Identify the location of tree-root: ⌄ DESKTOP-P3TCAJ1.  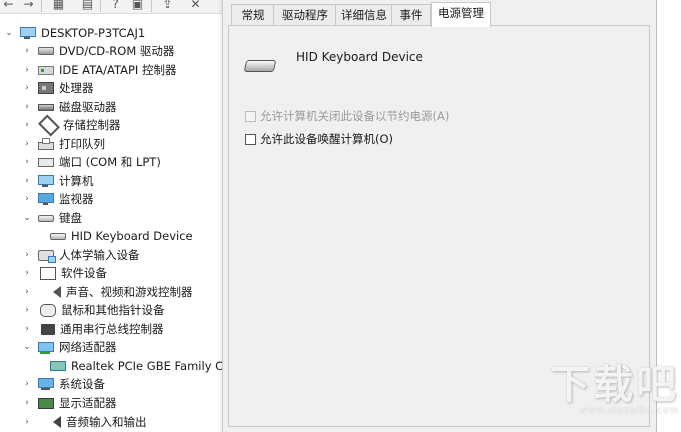
(74, 33).